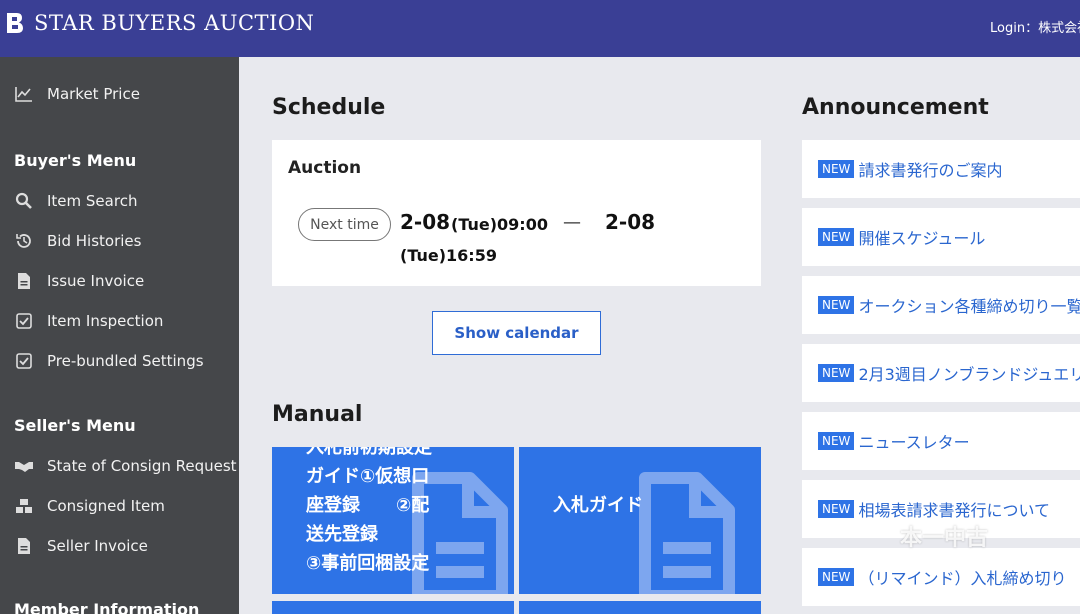 The image size is (1080, 614). What do you see at coordinates (572, 222) in the screenshot?
I see `date-range-dash: —` at bounding box center [572, 222].